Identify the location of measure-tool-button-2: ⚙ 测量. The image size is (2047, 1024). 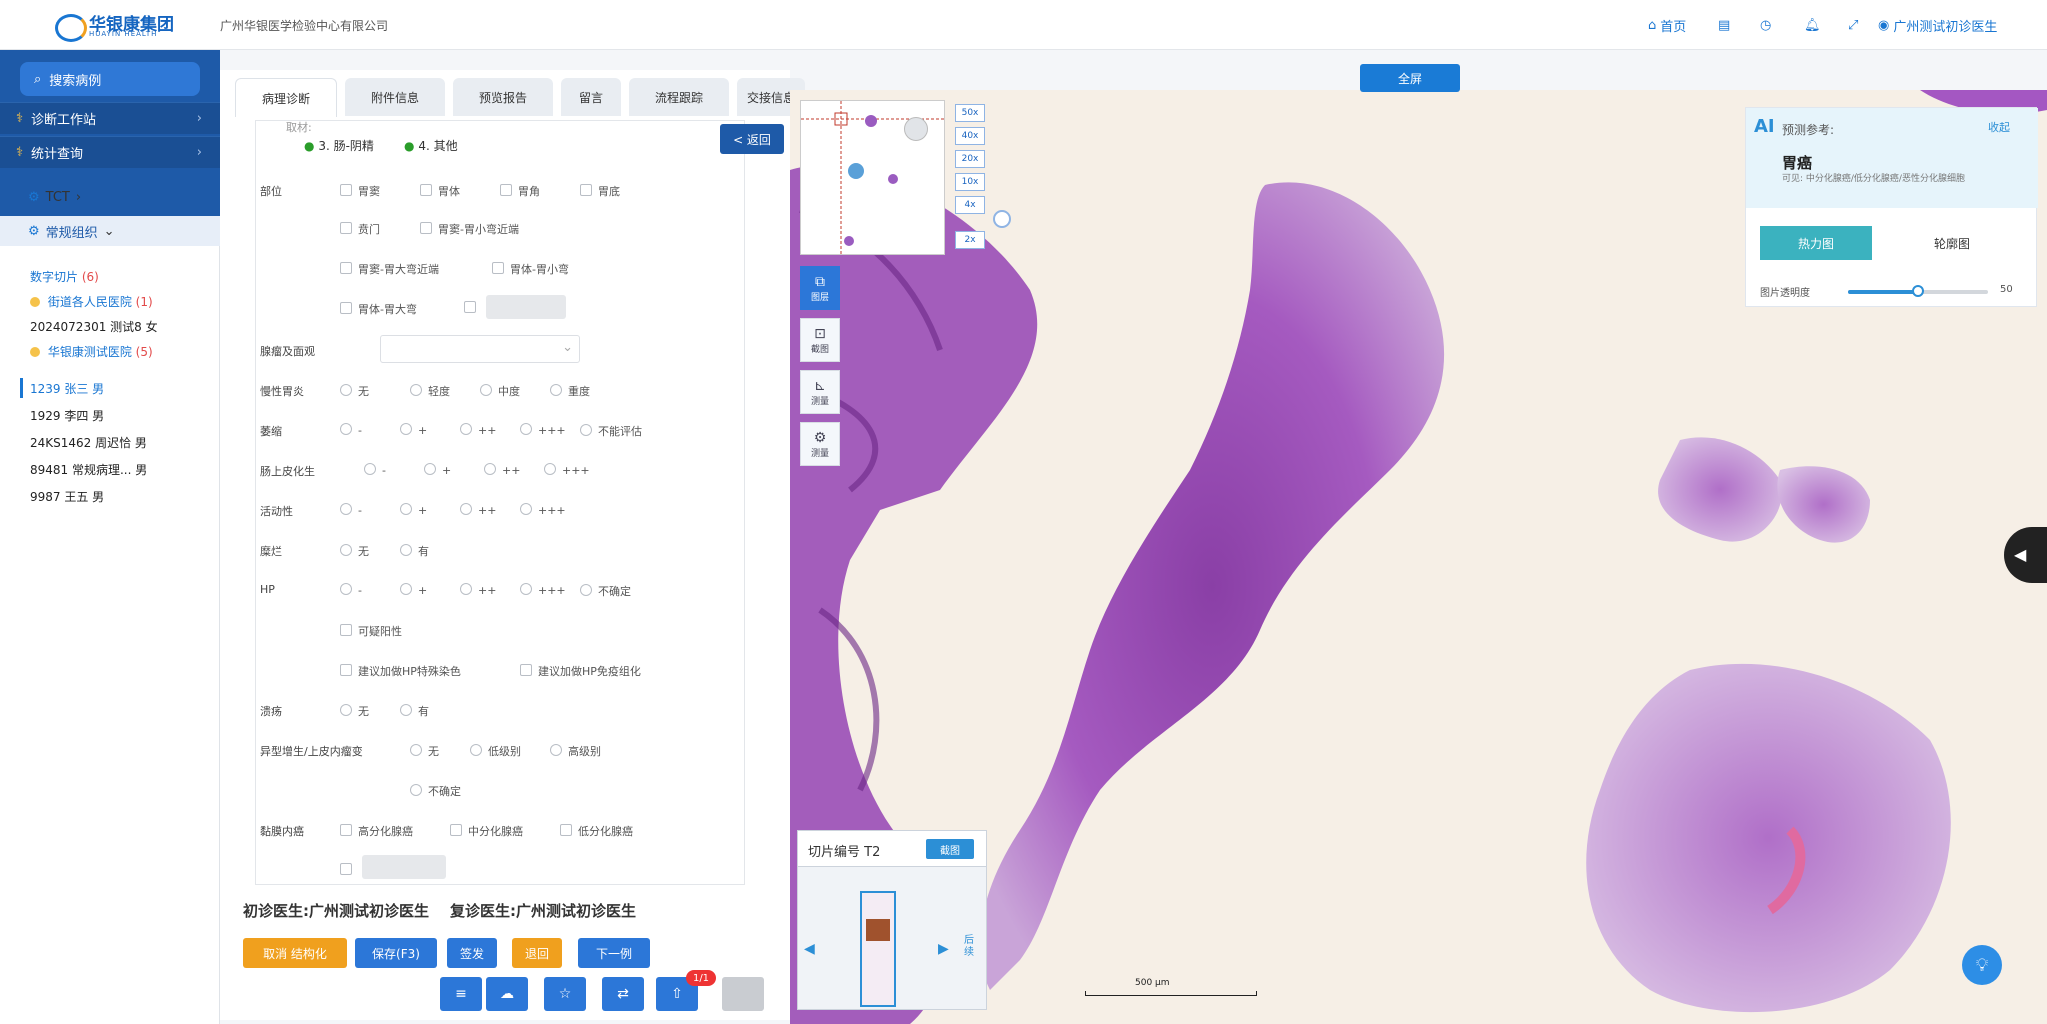
(820, 444).